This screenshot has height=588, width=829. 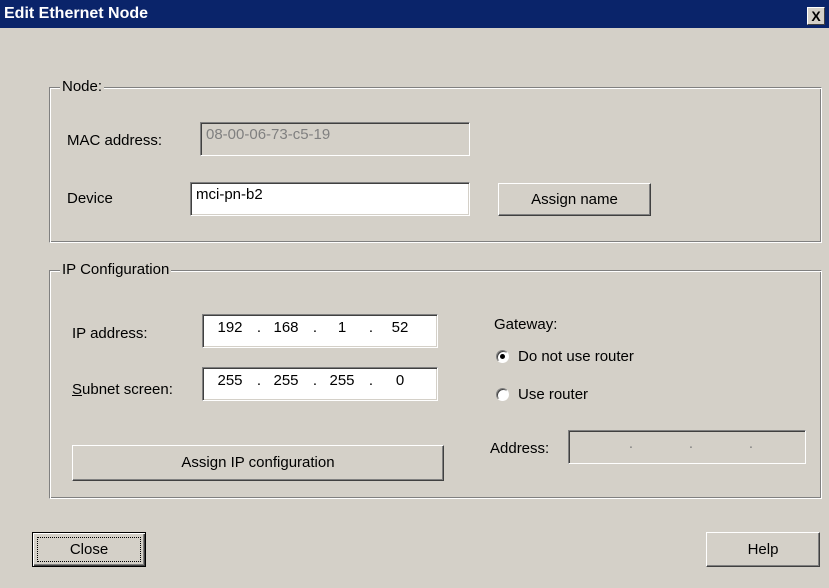 What do you see at coordinates (687, 447) in the screenshot?
I see `gateway-address-input: . . .` at bounding box center [687, 447].